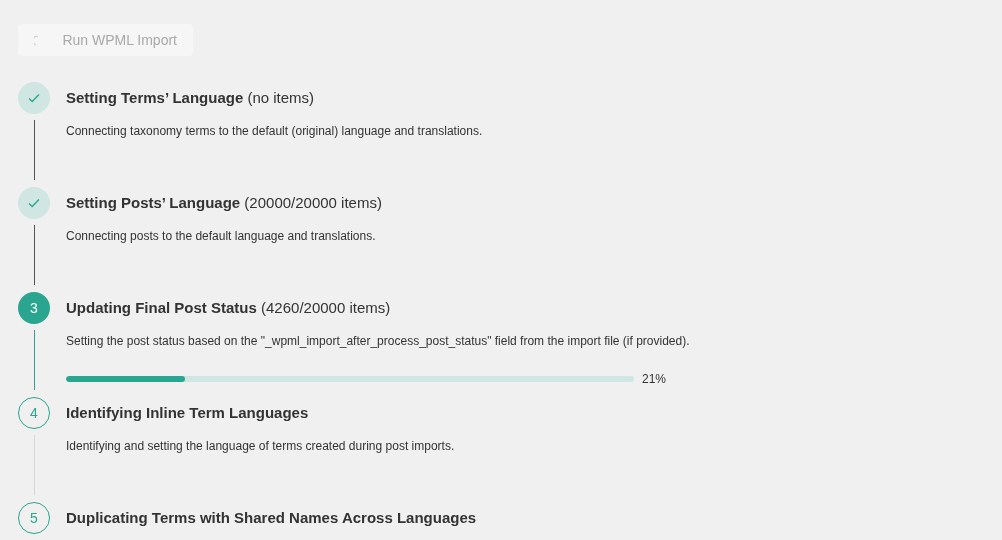 Image resolution: width=1002 pixels, height=540 pixels. What do you see at coordinates (274, 131) in the screenshot?
I see `step-description: Connecting taxonomy terms to the default (original) language and translations.` at bounding box center [274, 131].